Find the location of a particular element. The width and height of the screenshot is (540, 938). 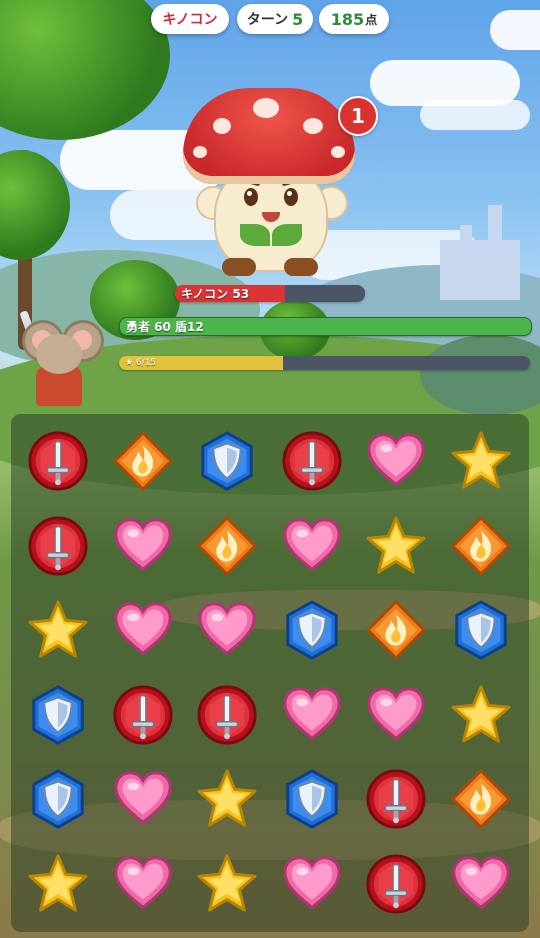

score-display: 185 点 is located at coordinates (354, 19).